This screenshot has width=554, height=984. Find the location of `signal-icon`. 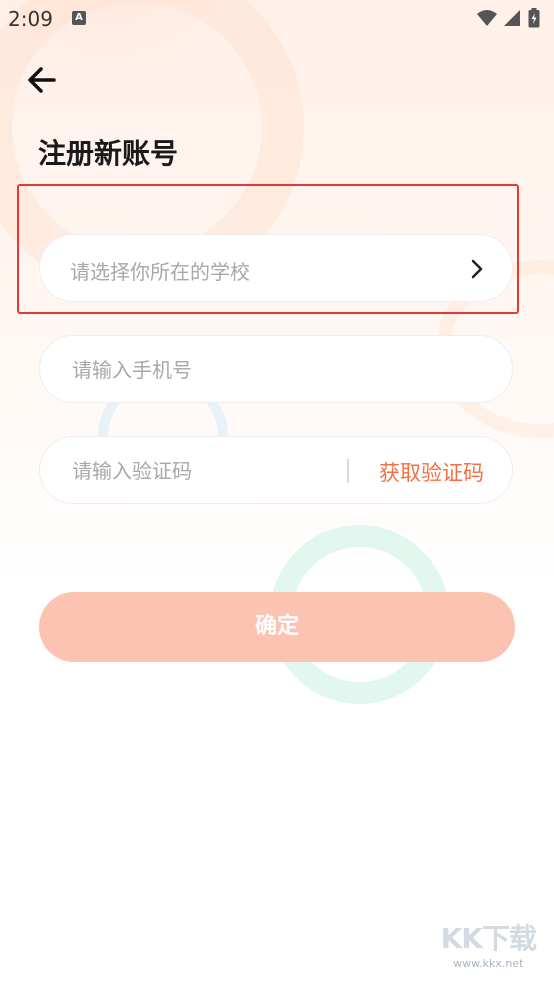

signal-icon is located at coordinates (512, 18).